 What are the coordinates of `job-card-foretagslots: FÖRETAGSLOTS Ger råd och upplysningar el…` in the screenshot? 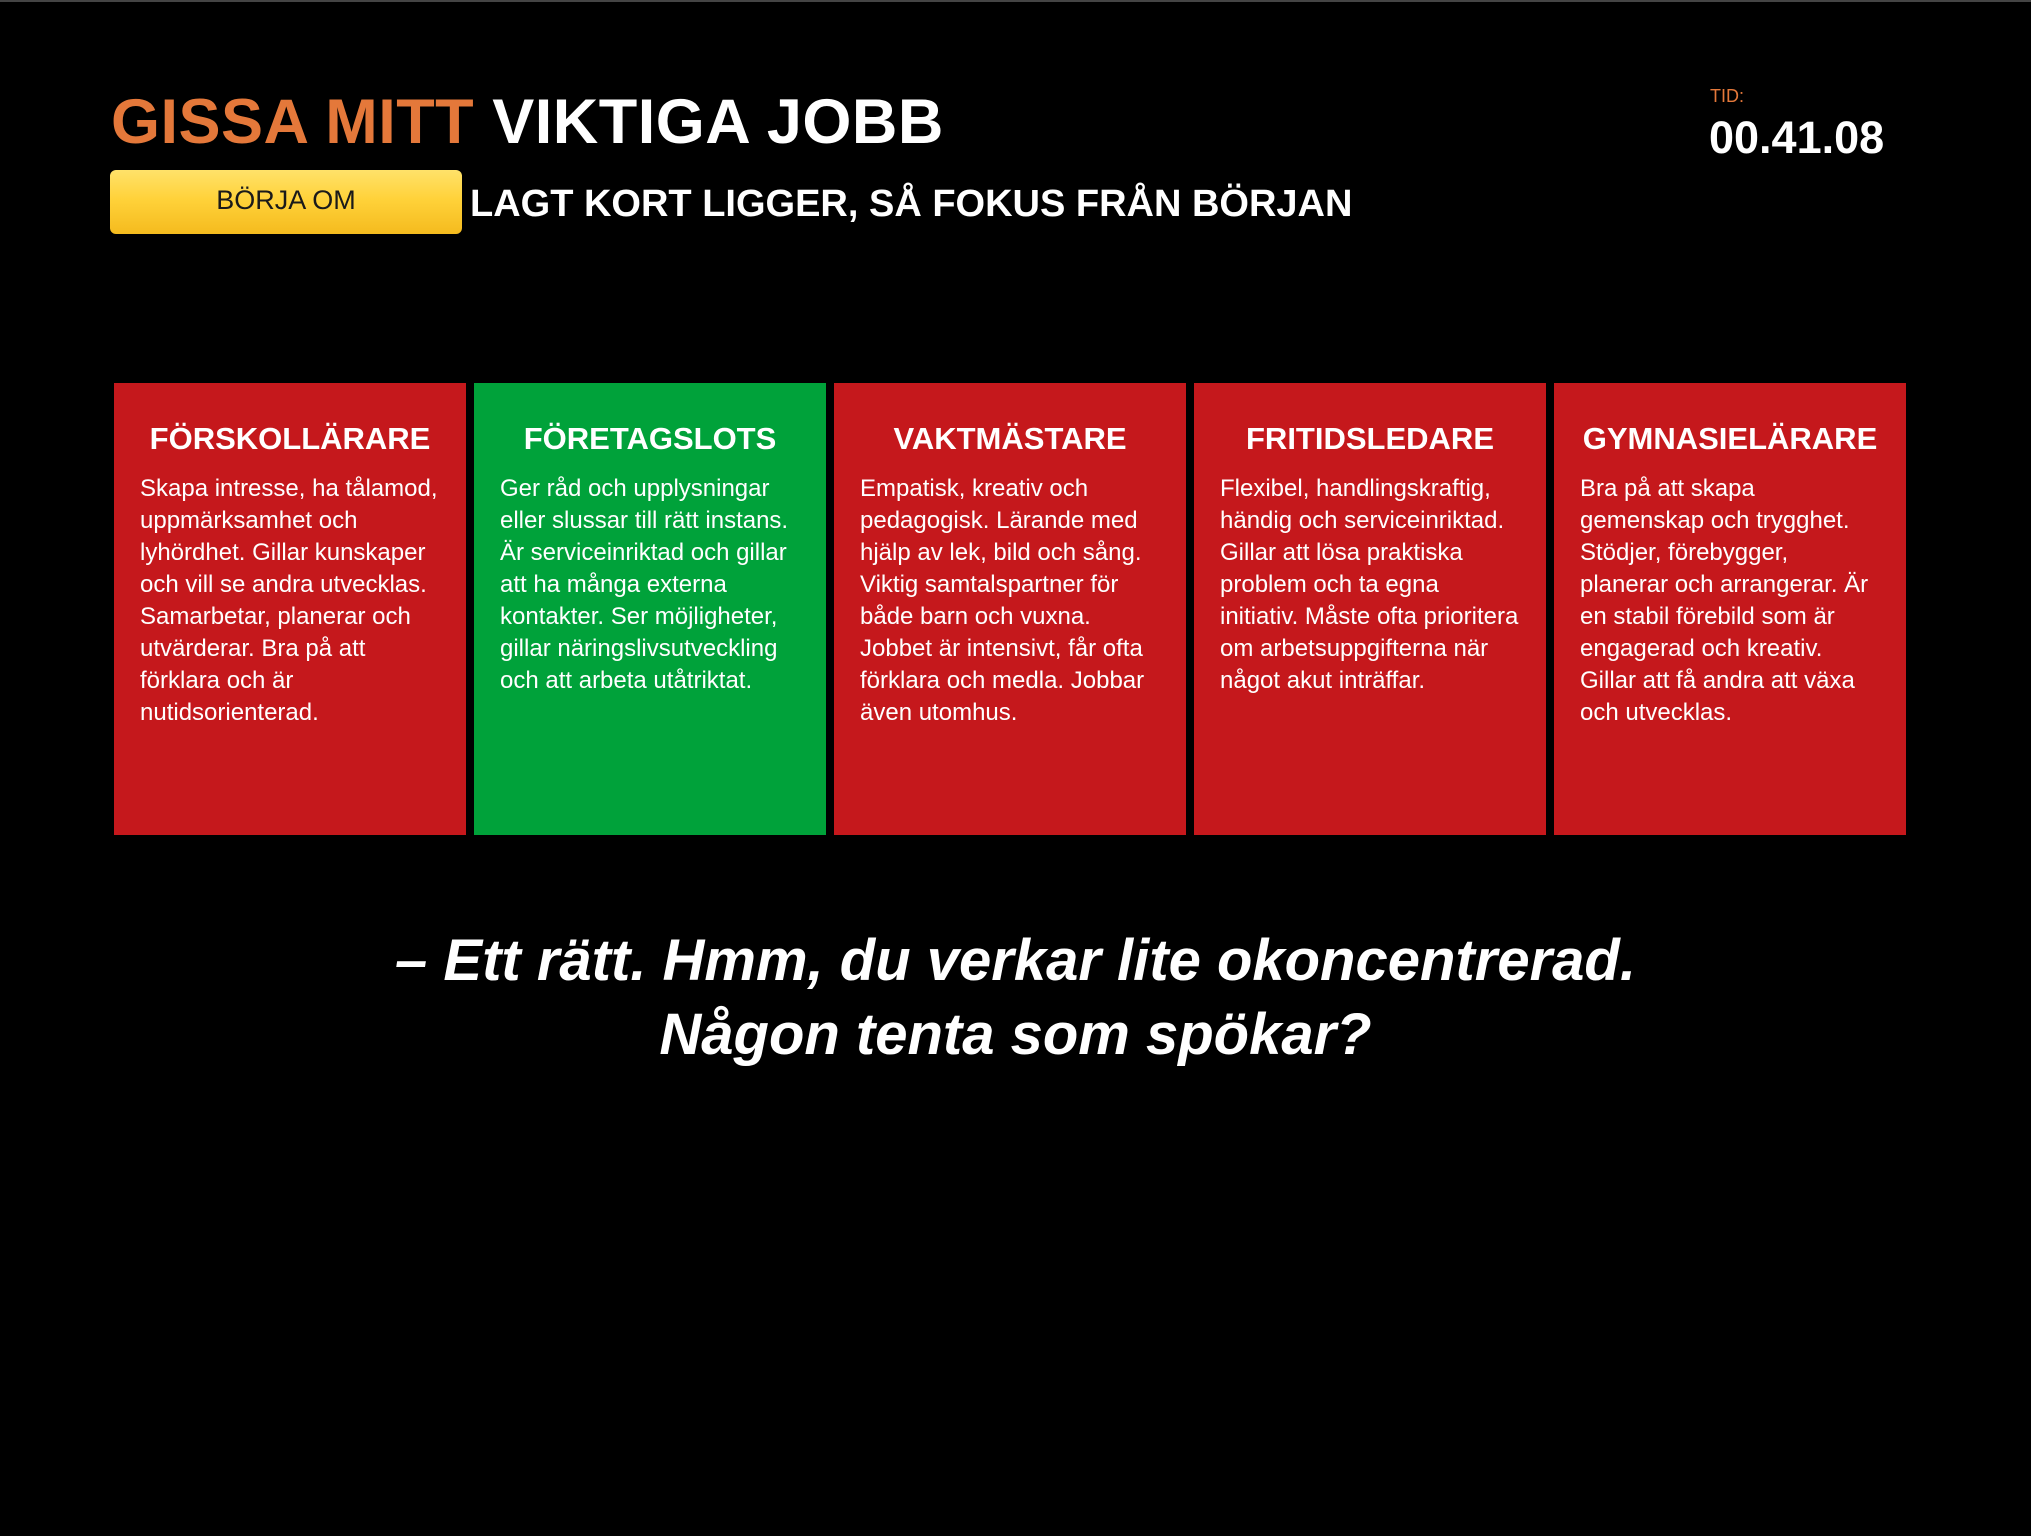 It's located at (650, 609).